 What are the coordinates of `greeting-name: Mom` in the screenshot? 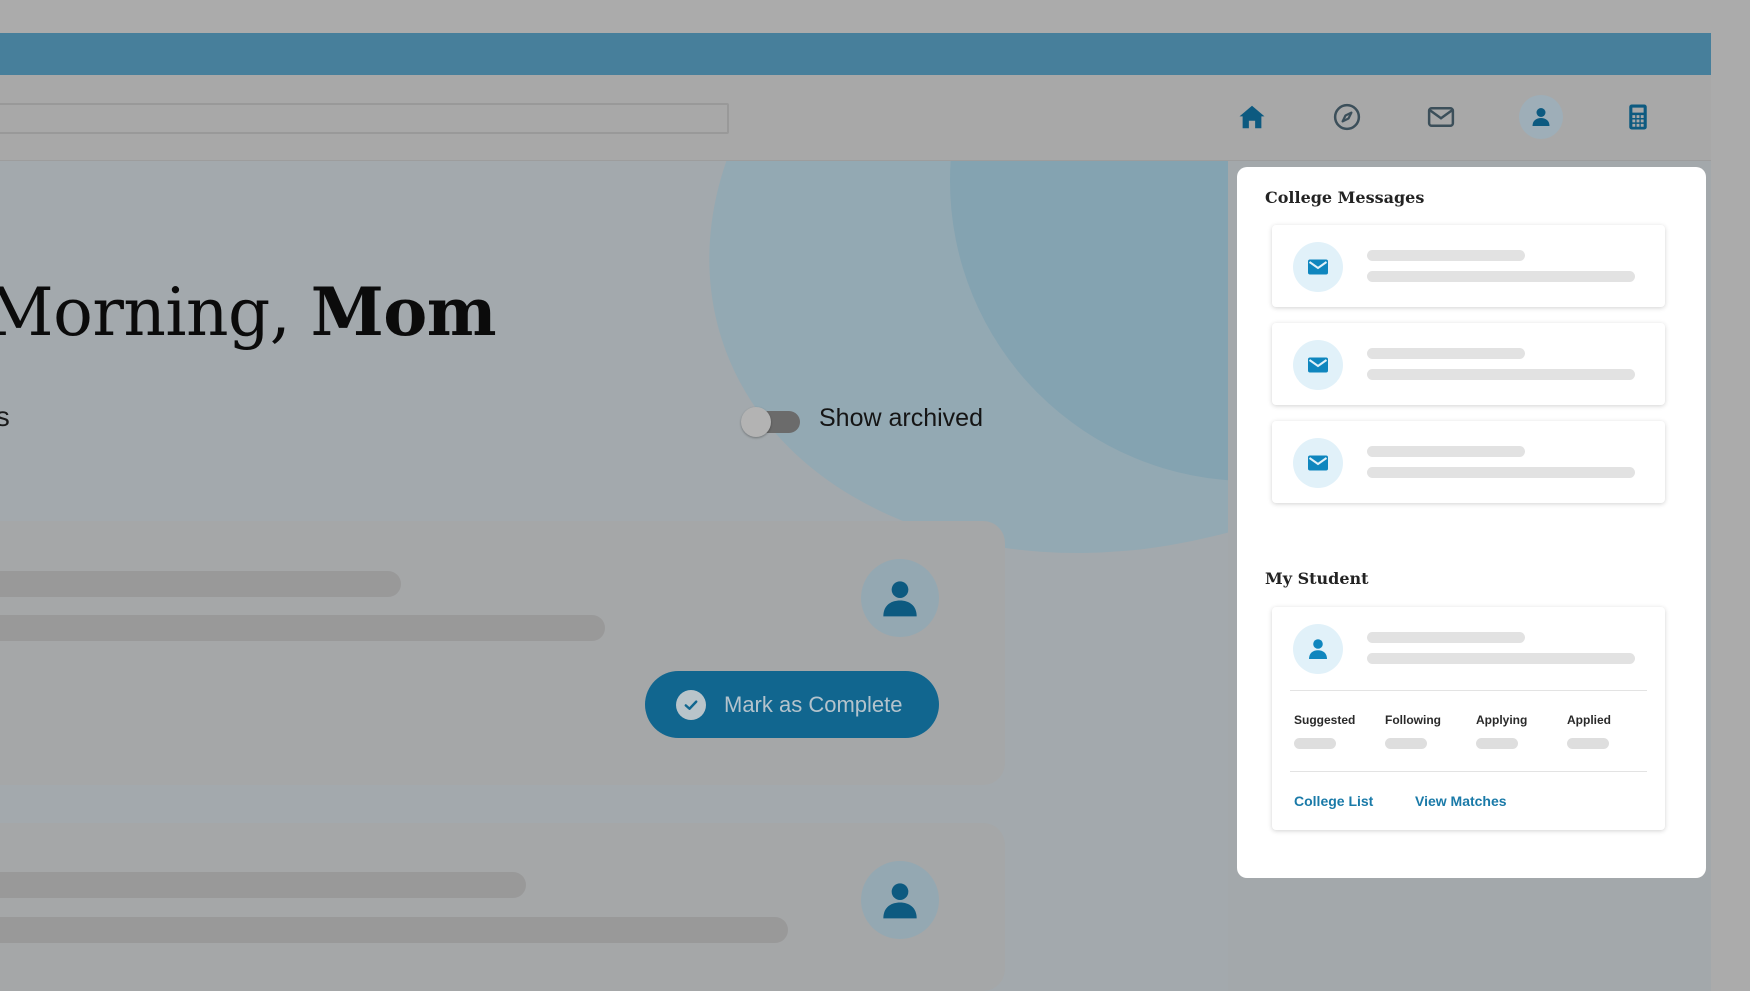 It's located at (403, 312).